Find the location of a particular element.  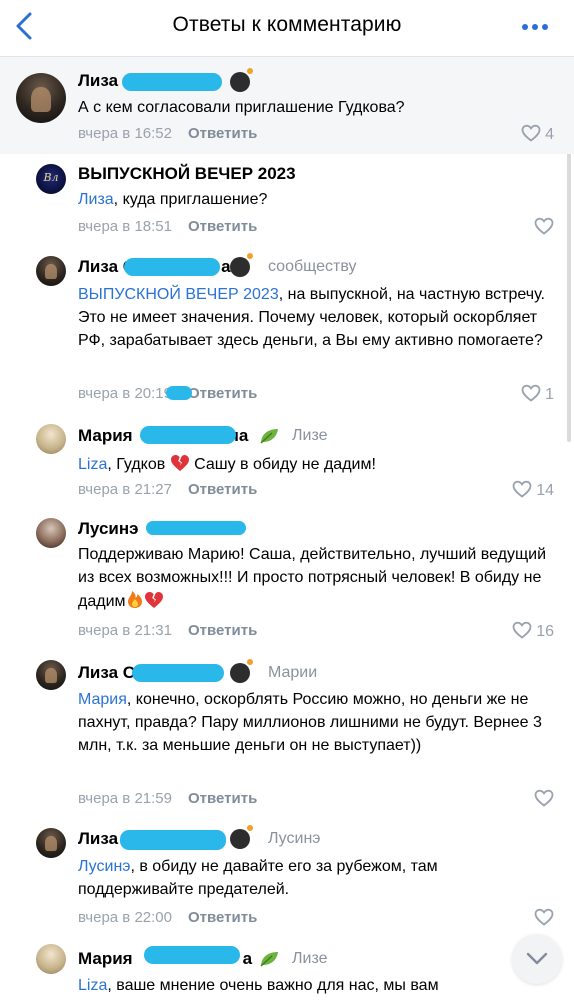

comment-author: Лусинэ is located at coordinates (108, 529).